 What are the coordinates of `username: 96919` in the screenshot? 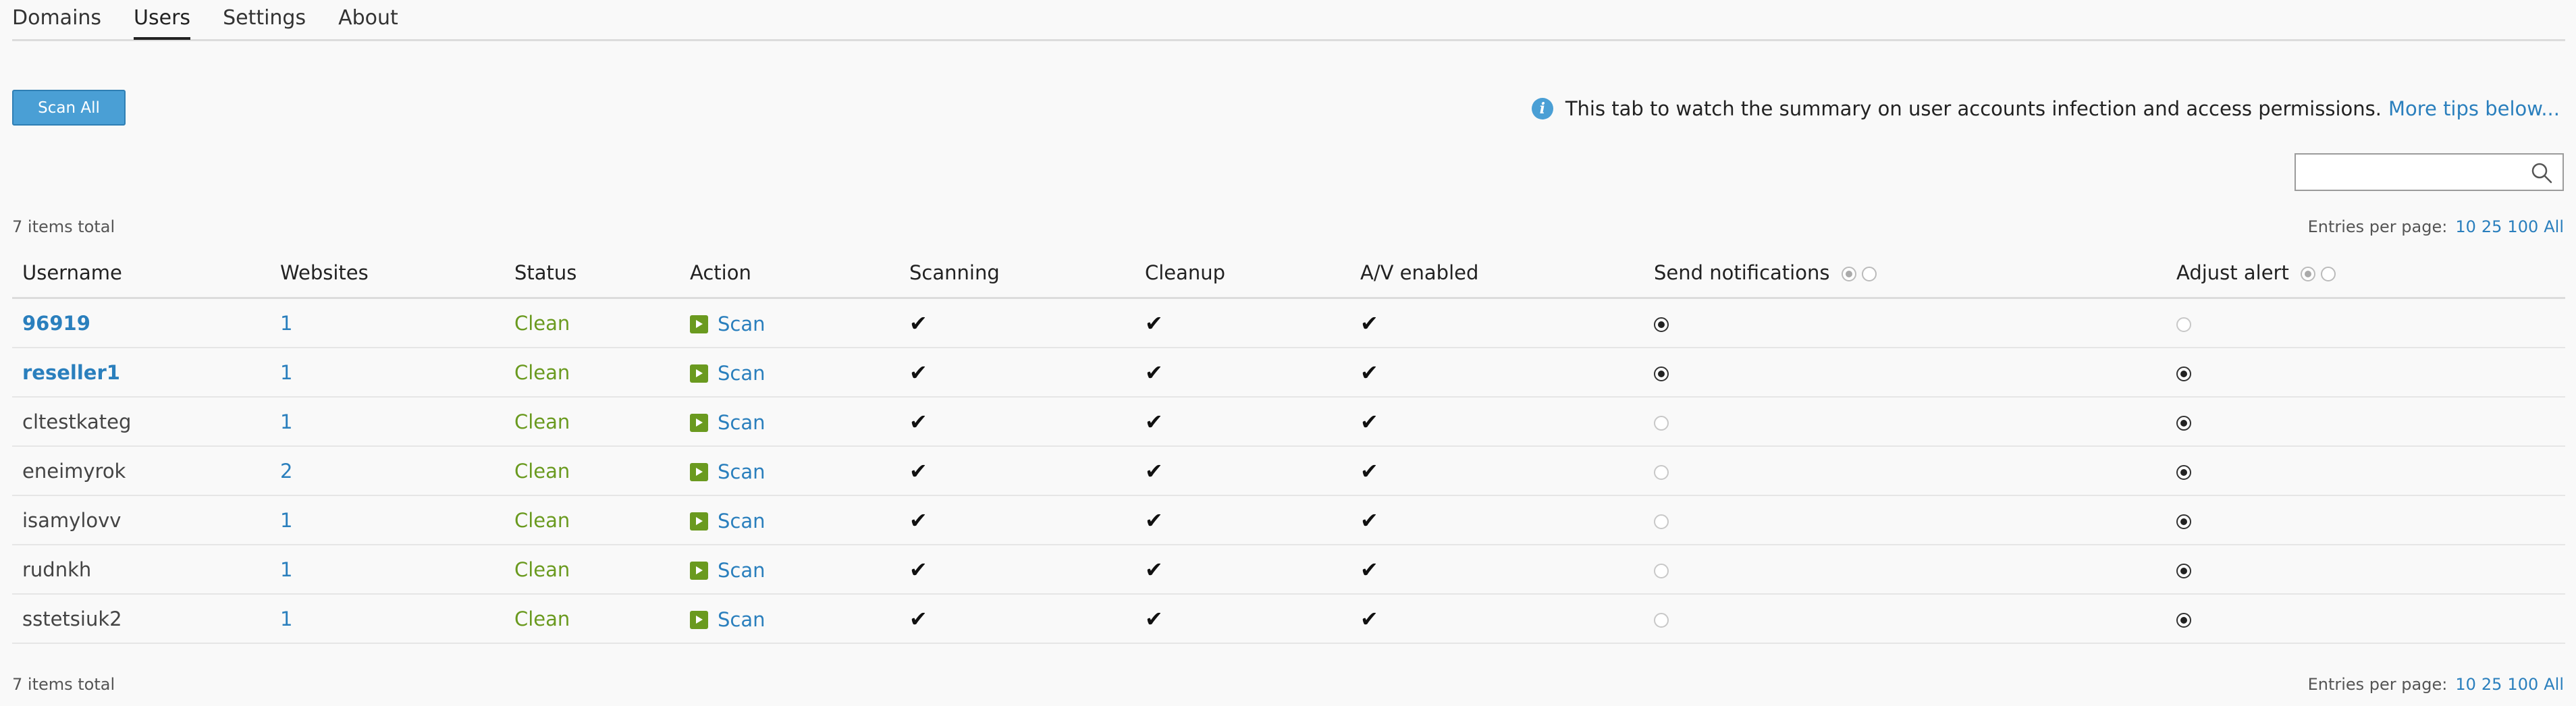 It's located at (56, 324).